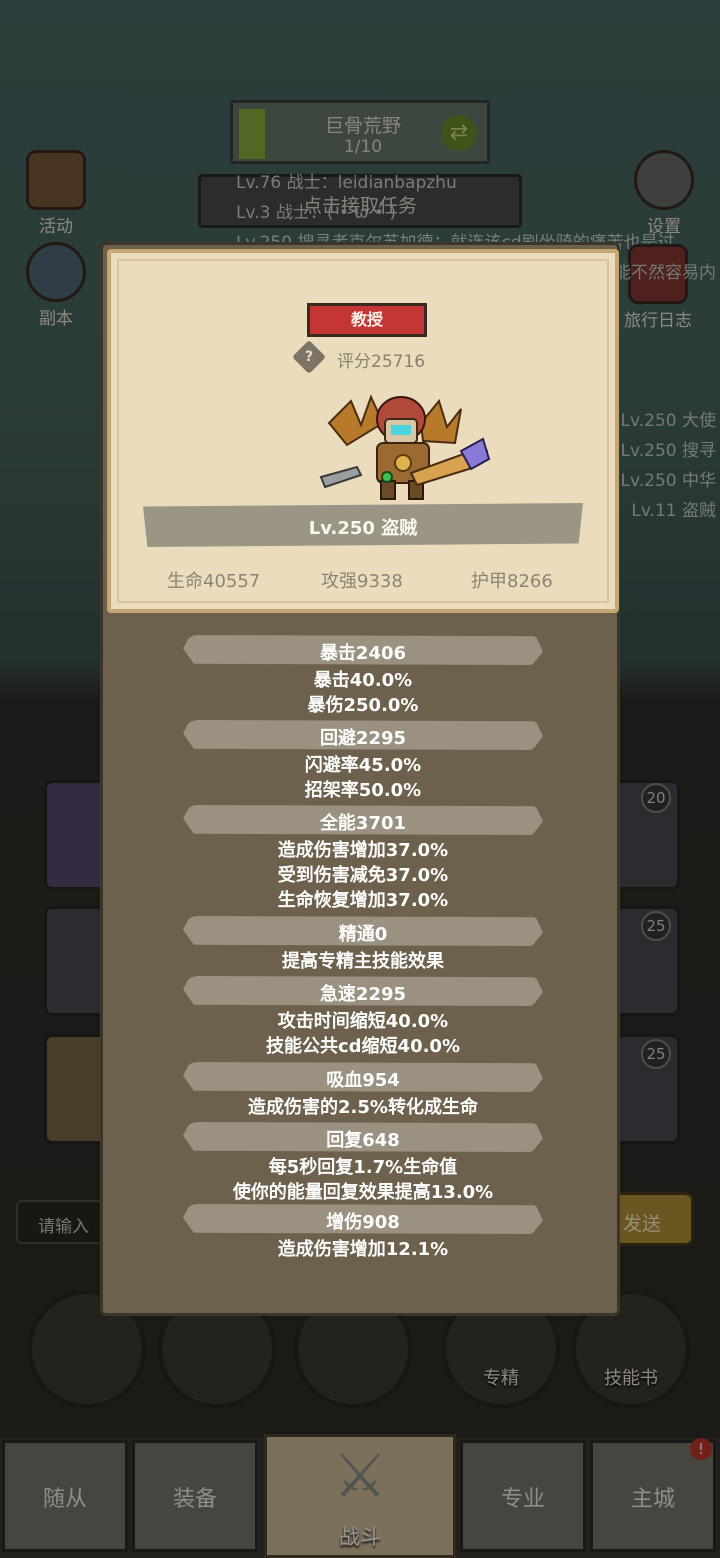 The width and height of the screenshot is (720, 1558). Describe the element at coordinates (363, 934) in the screenshot. I see `stat-header-label: 精通0` at that location.